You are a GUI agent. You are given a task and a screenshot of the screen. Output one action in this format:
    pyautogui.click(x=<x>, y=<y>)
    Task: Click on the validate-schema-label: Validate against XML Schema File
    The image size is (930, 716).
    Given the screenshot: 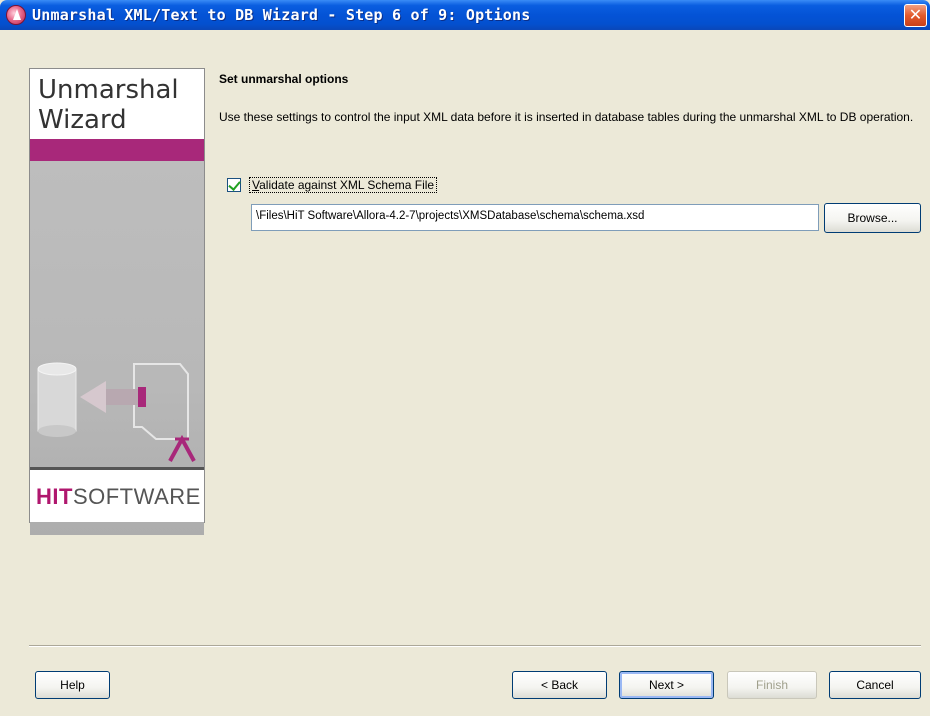 What is the action you would take?
    pyautogui.click(x=343, y=185)
    